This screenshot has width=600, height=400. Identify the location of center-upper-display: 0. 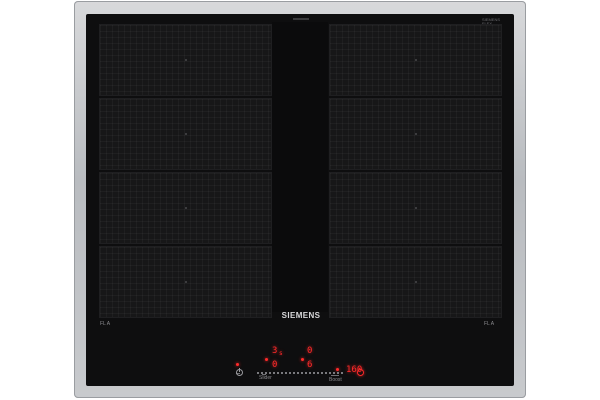
(310, 351).